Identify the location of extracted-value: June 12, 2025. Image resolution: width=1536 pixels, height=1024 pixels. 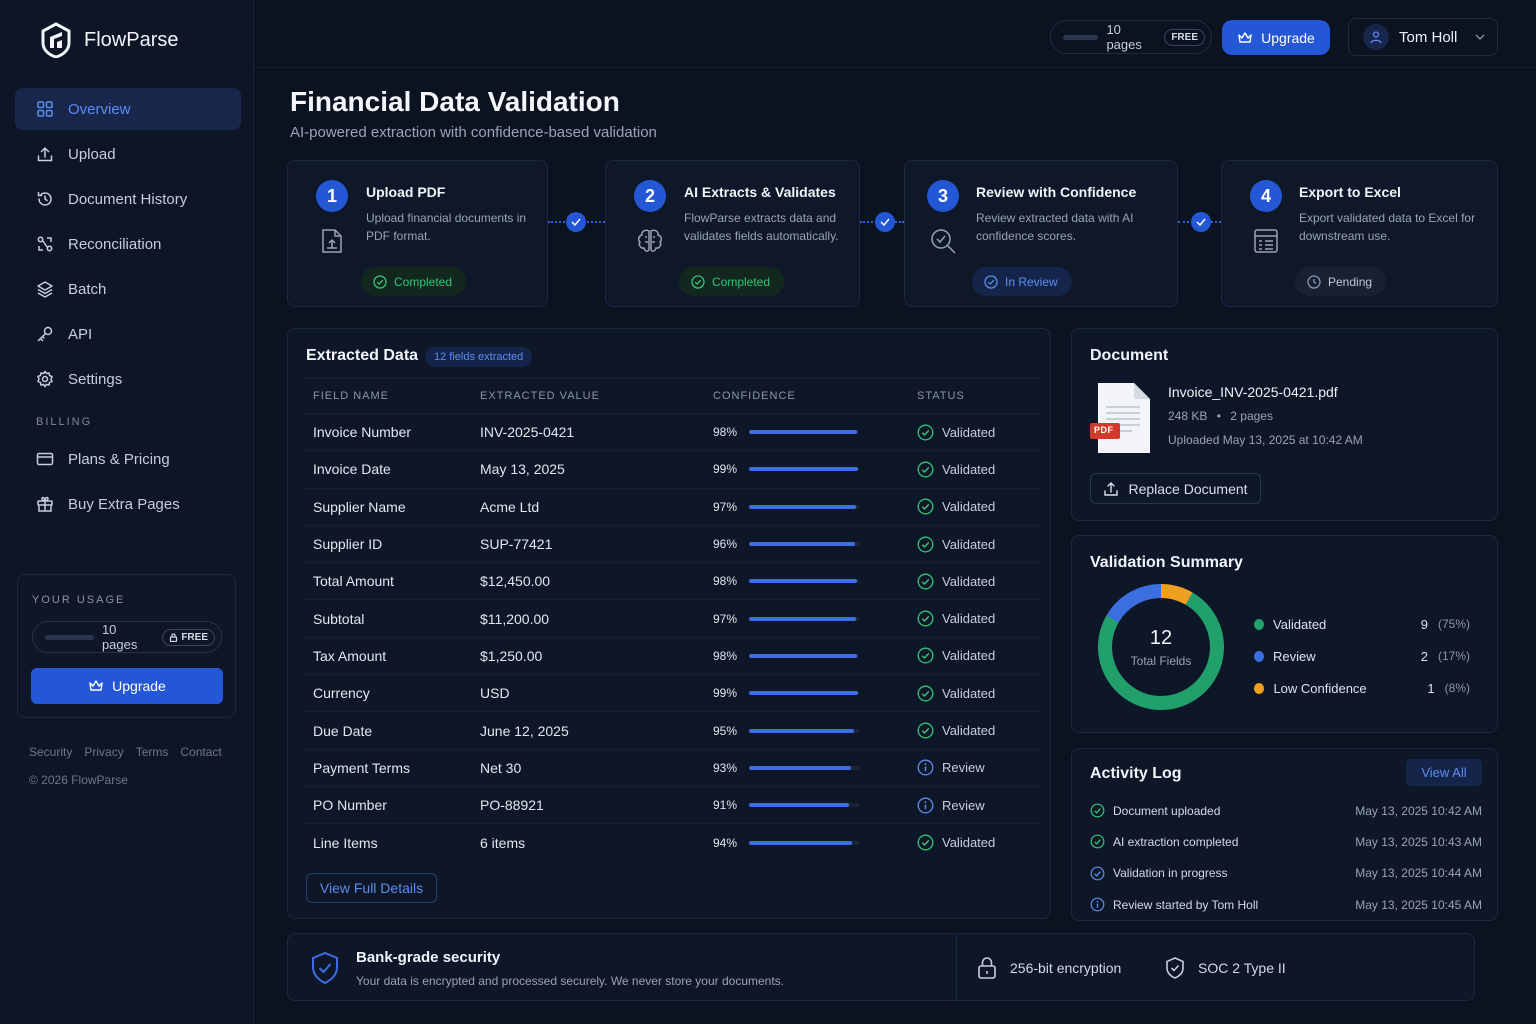
(587, 730).